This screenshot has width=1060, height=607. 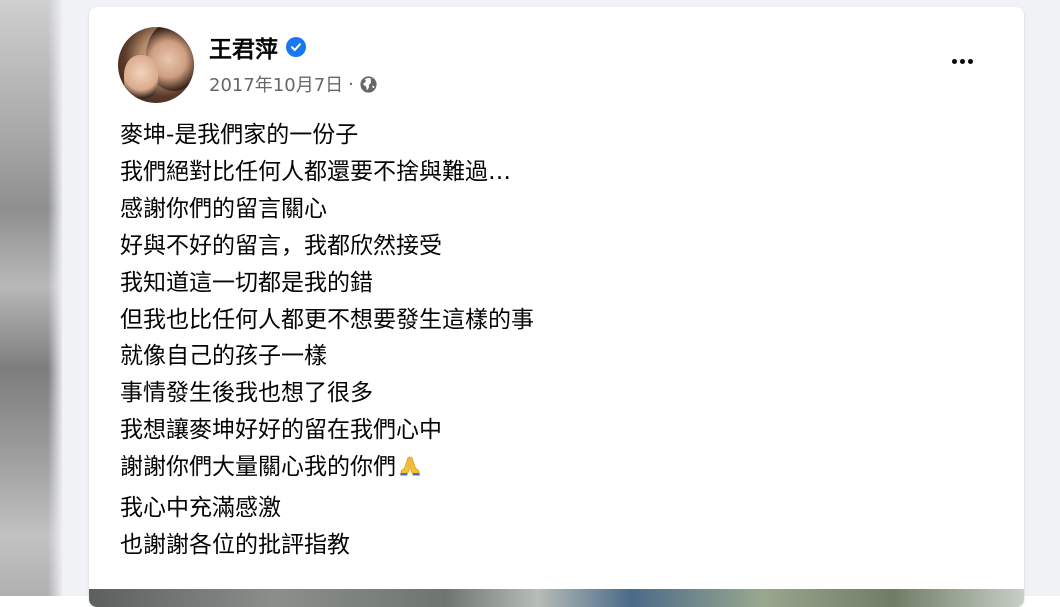 I want to click on more-options-icon, so click(x=962, y=61).